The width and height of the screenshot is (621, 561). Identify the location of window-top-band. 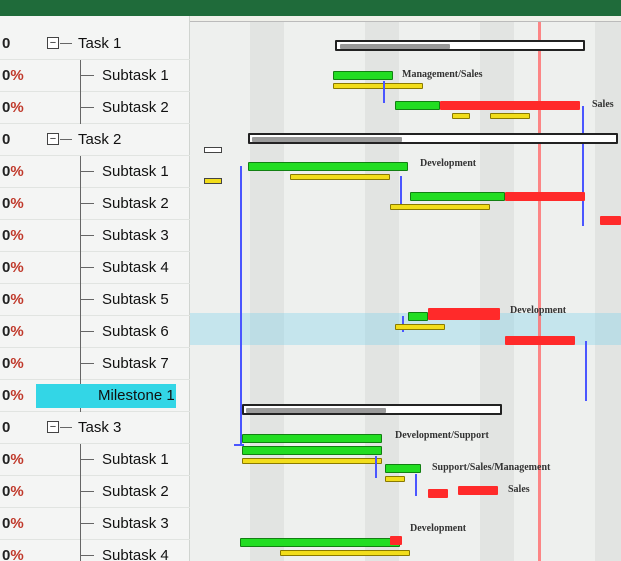
(310, 8).